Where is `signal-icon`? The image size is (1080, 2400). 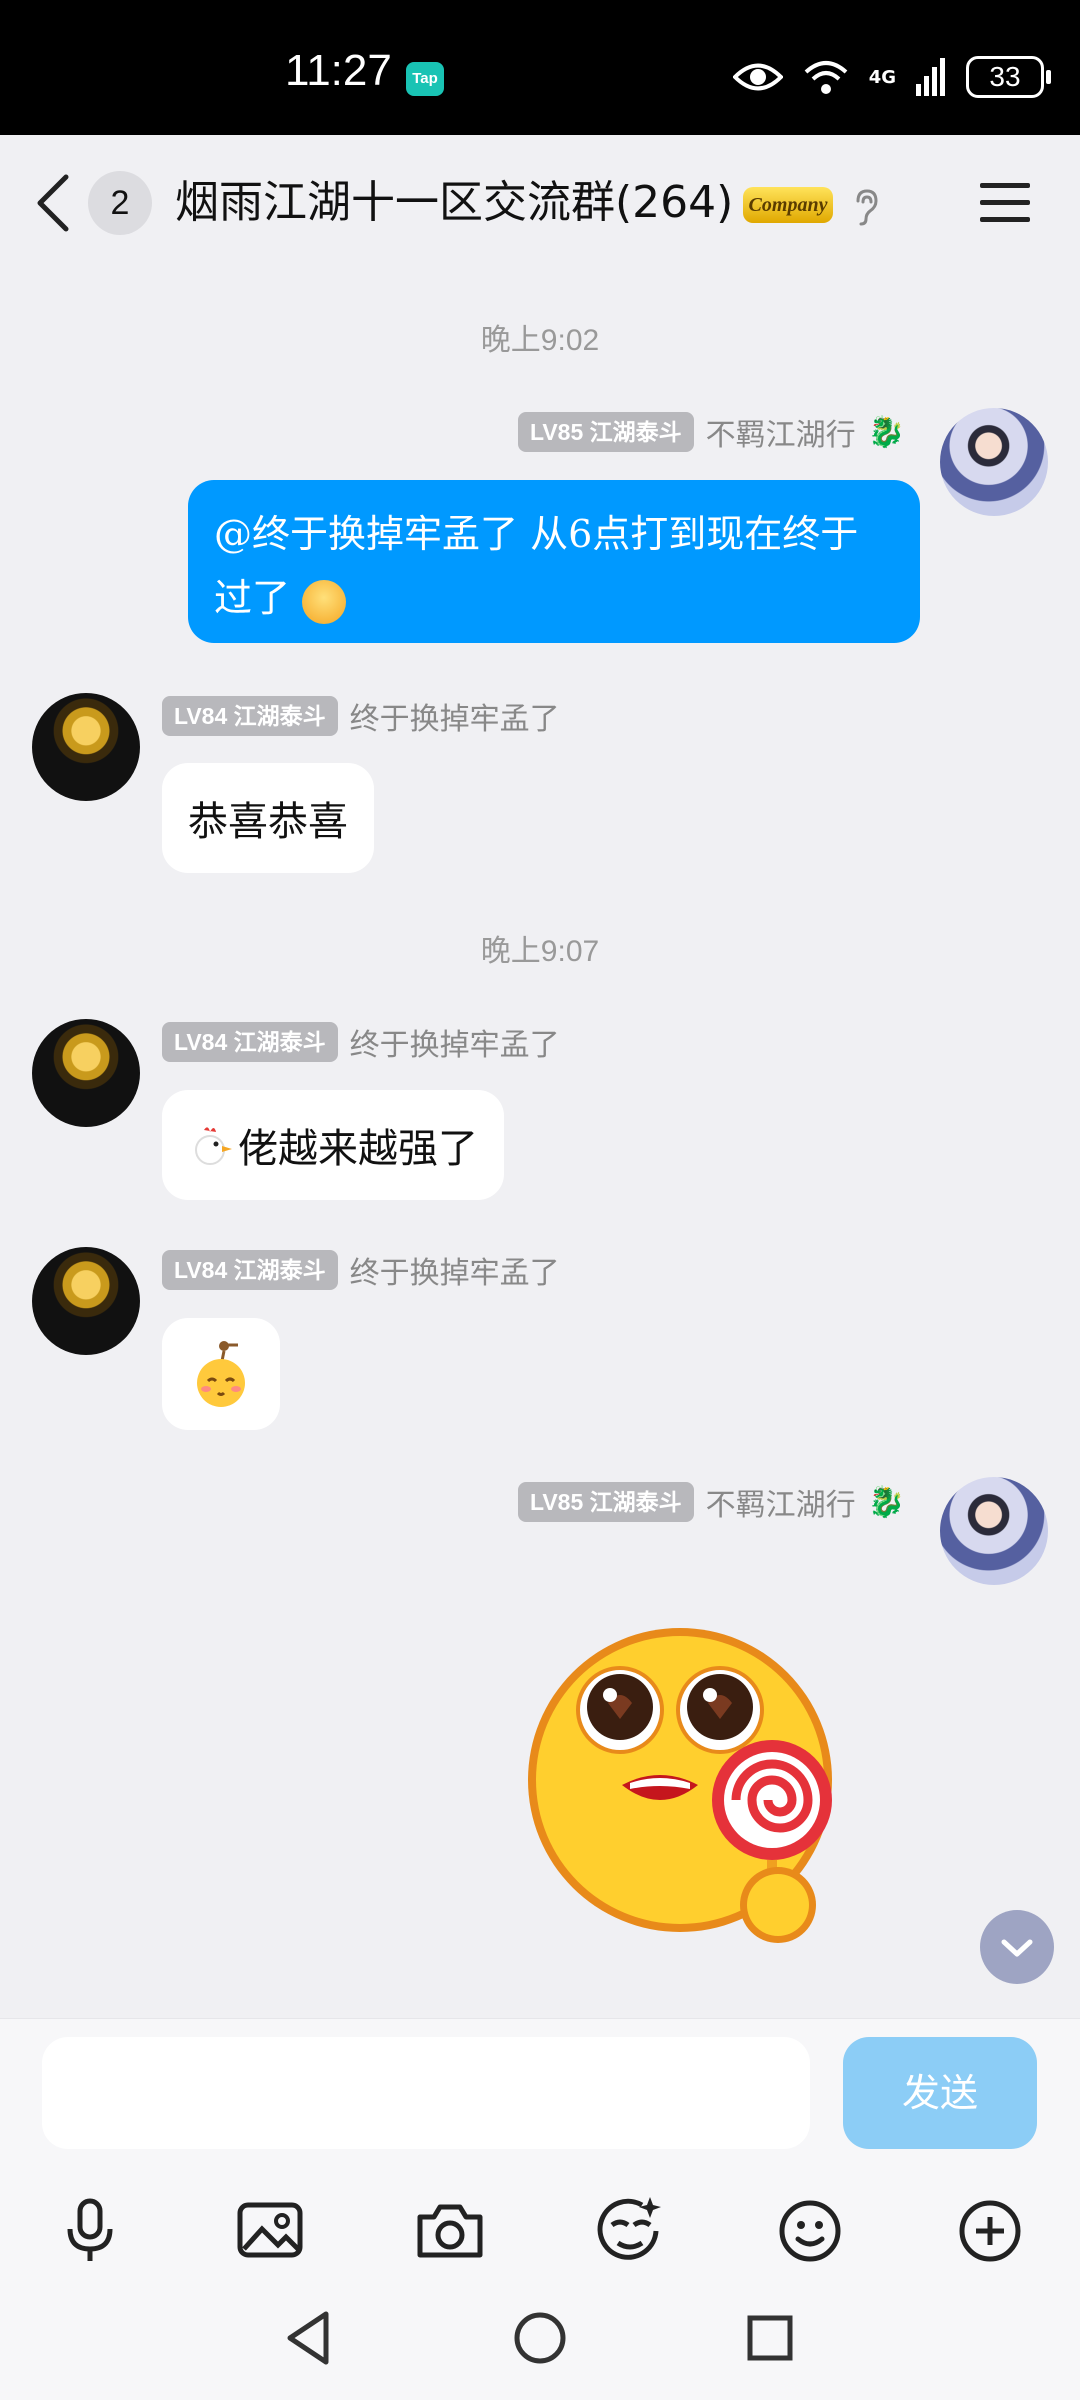
signal-icon is located at coordinates (930, 77).